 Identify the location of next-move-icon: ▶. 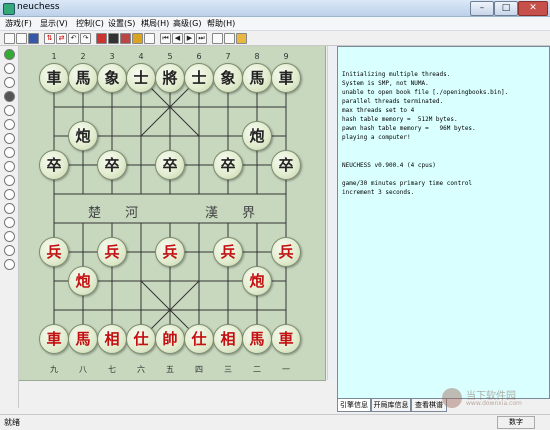
(189, 38).